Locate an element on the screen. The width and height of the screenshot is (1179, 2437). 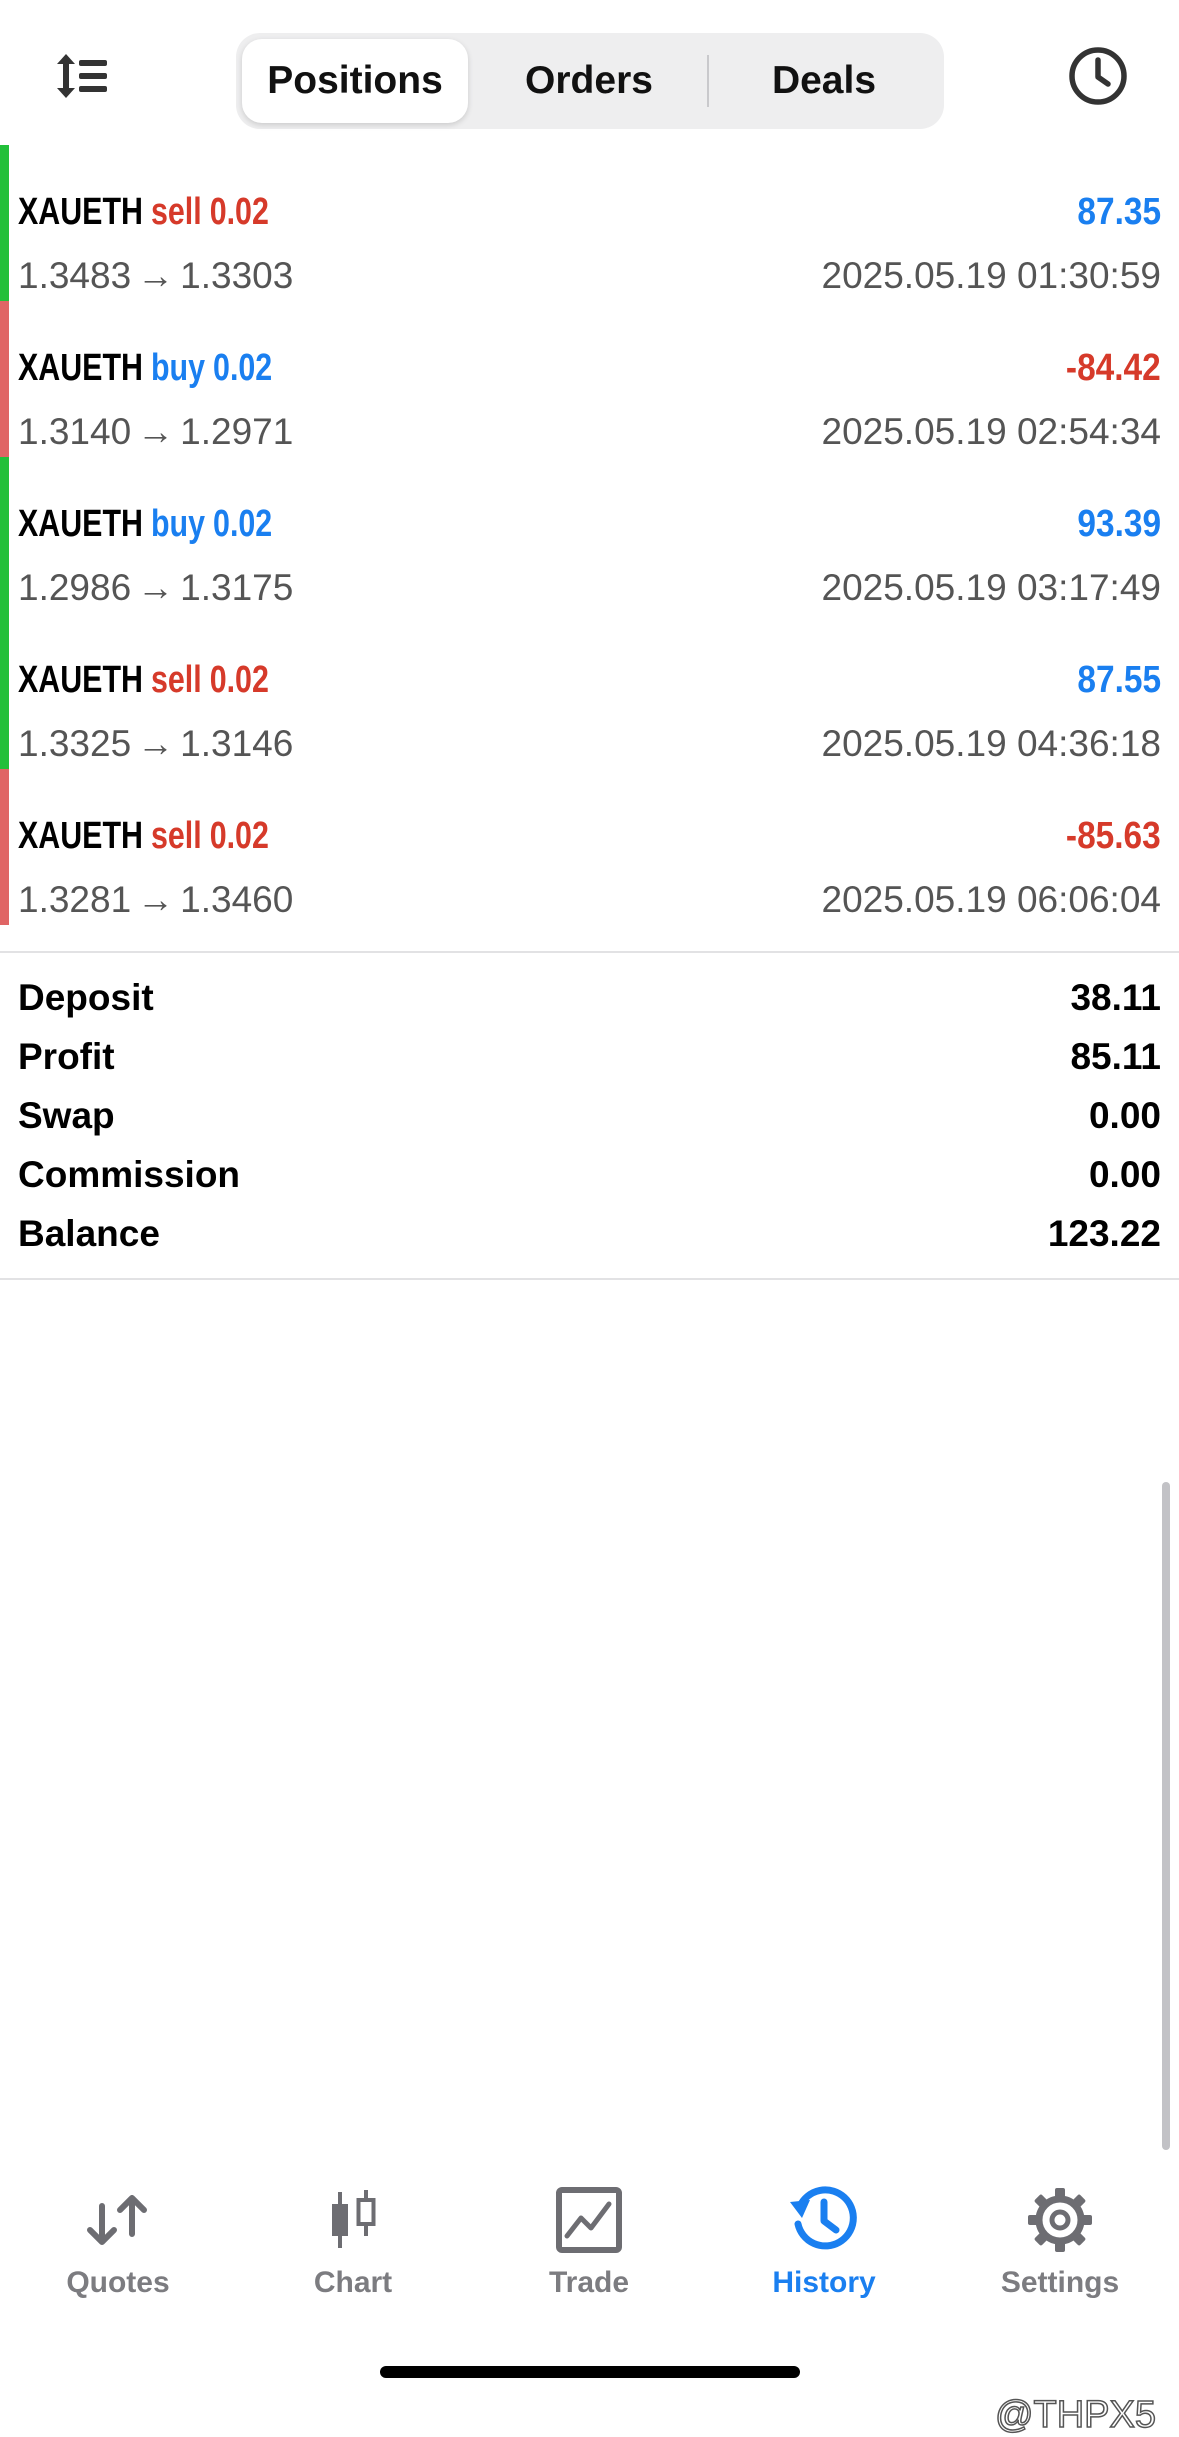
top-toolbar: Positions Orders Deals is located at coordinates (589, 72).